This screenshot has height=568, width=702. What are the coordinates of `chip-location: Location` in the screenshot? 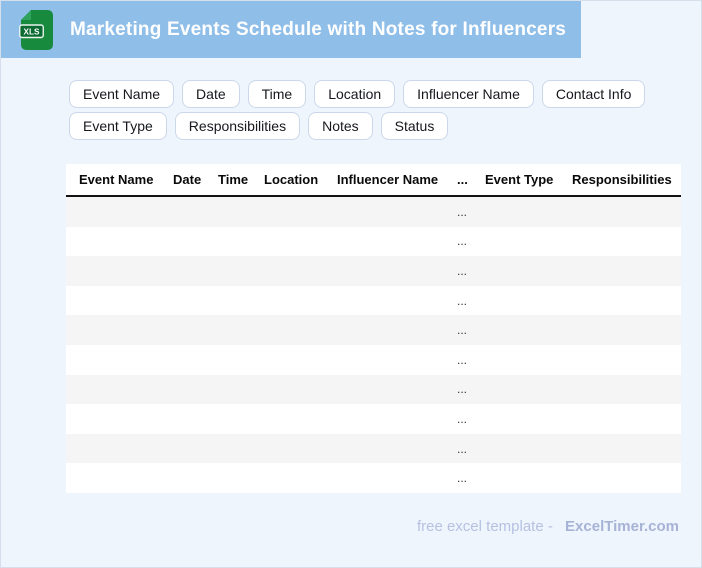 It's located at (355, 94).